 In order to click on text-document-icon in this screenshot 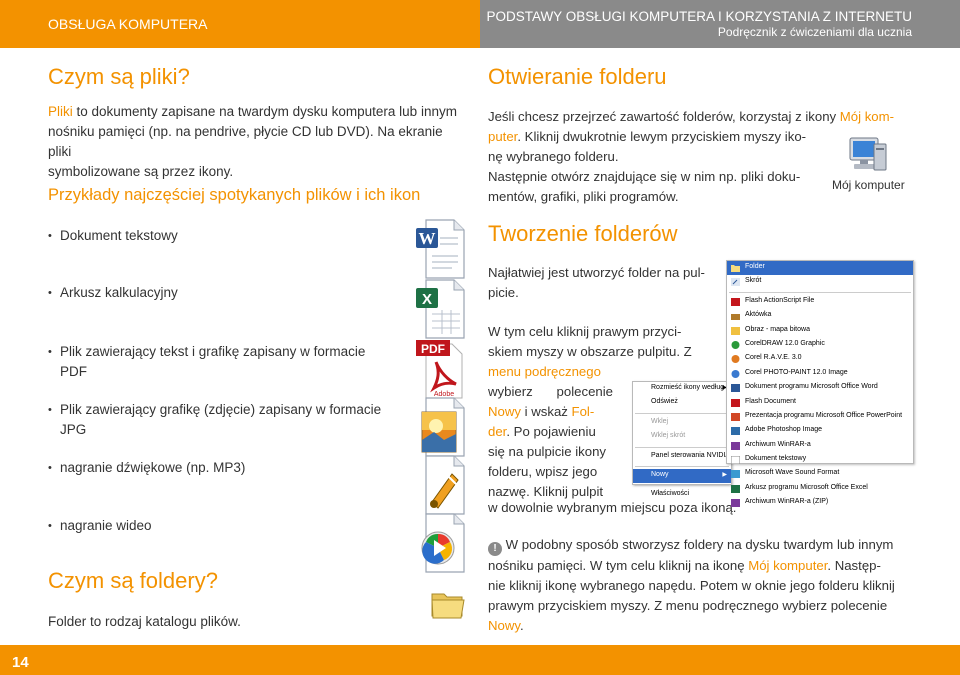, I will do `click(735, 460)`.